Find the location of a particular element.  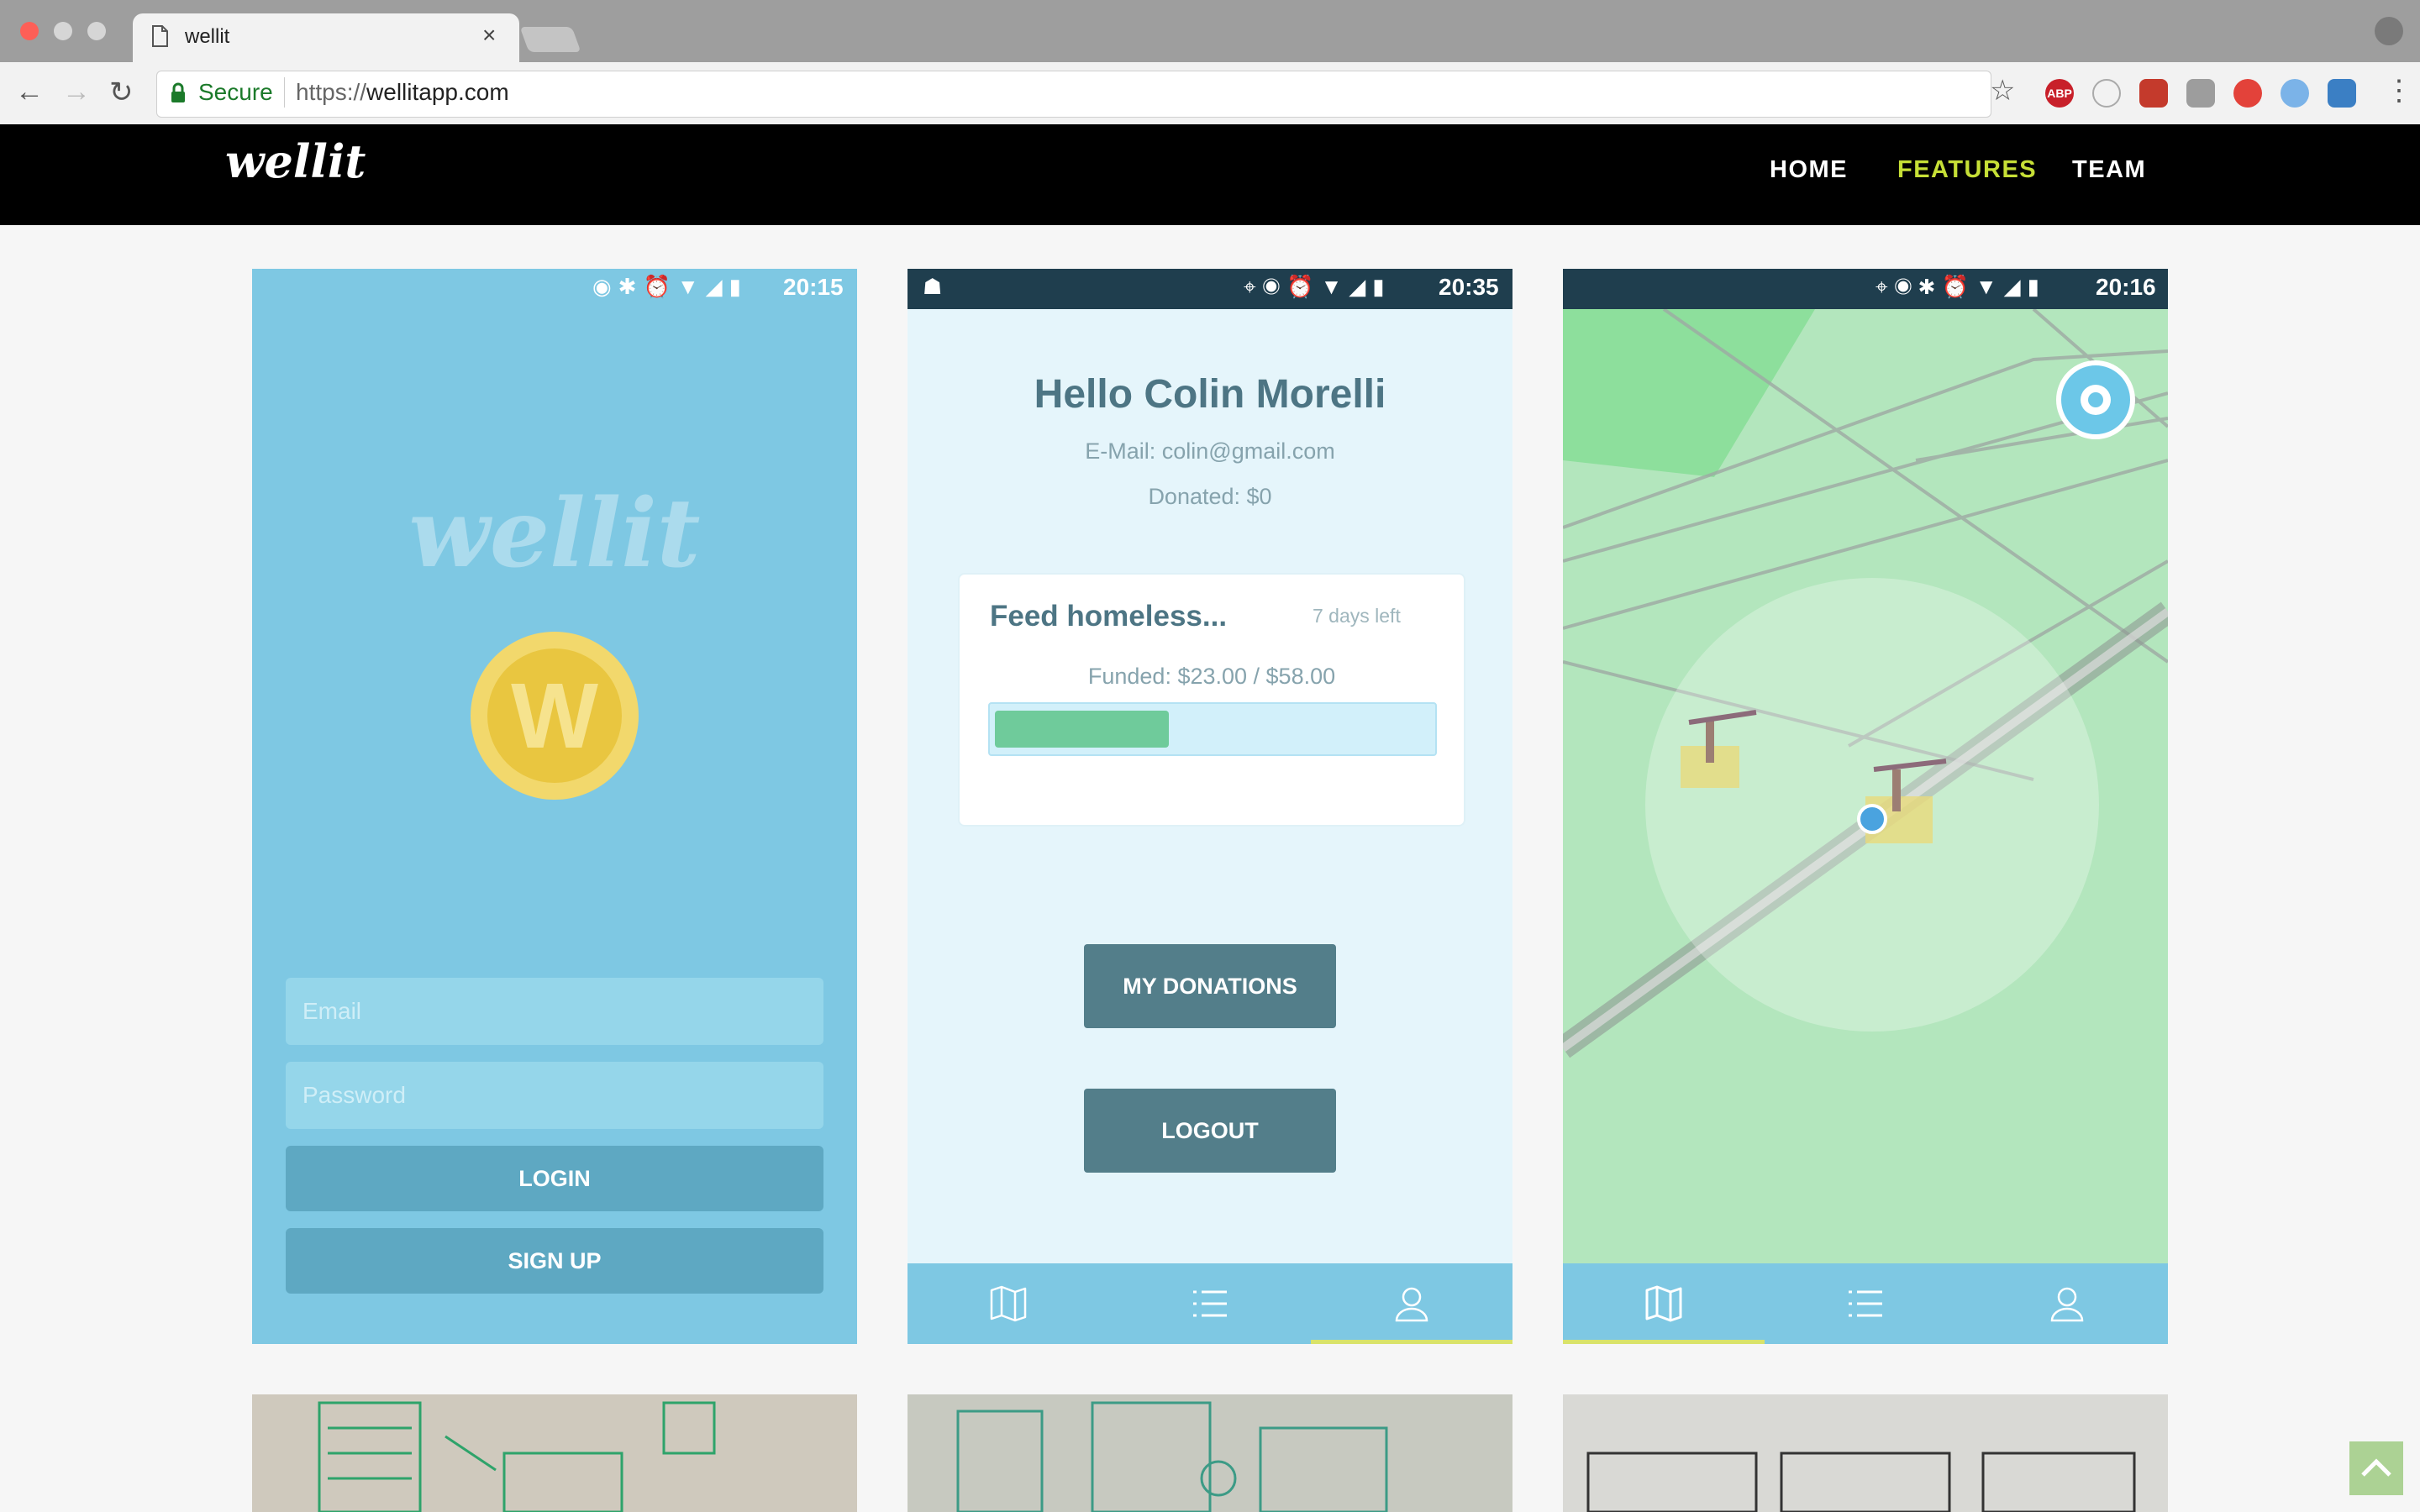

status-icons: ◉✱⏰▼◢▮ is located at coordinates (670, 286).